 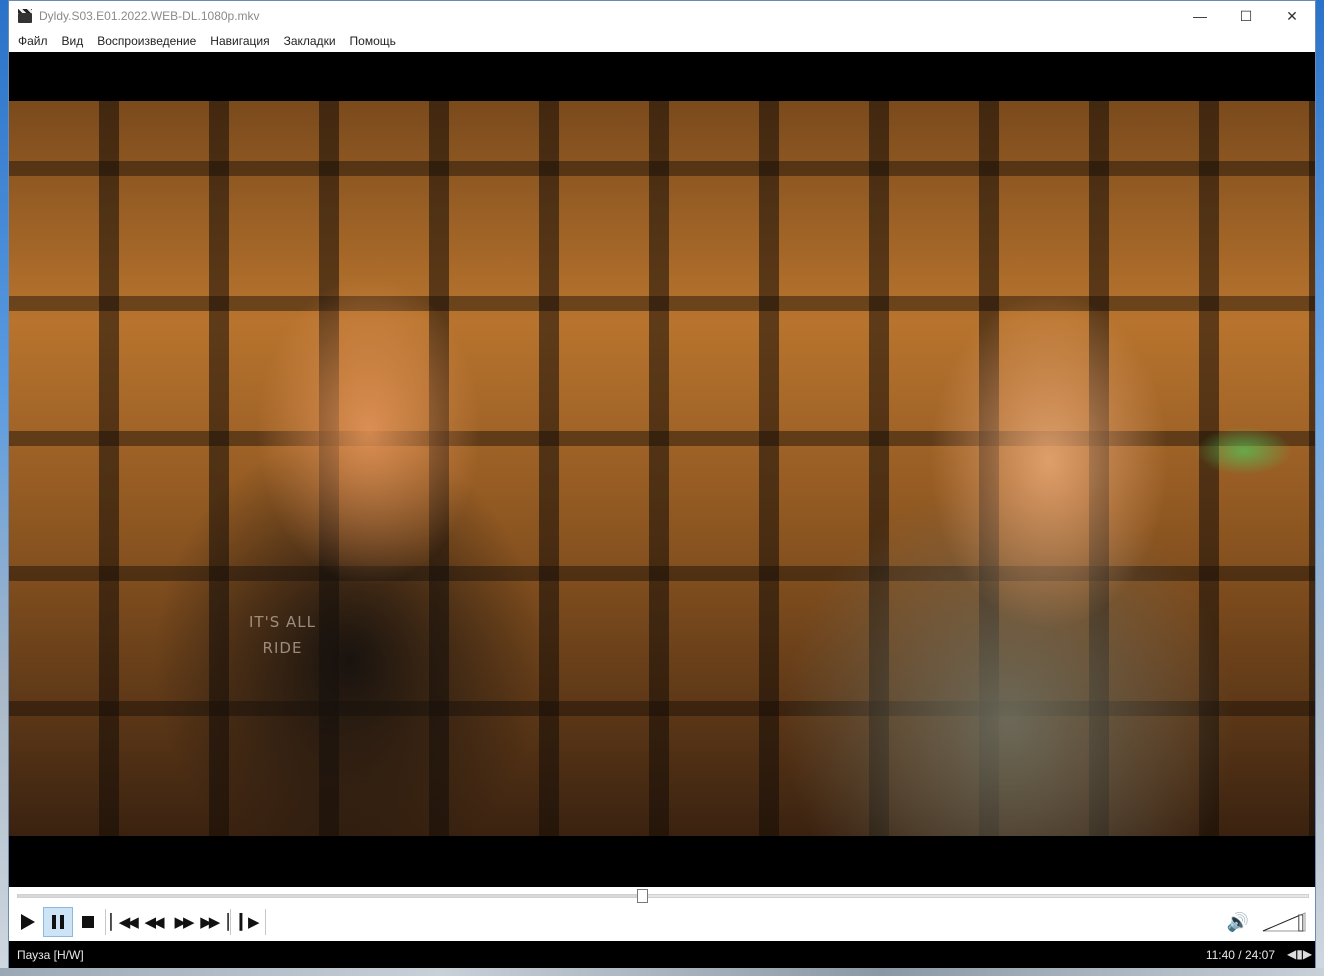 What do you see at coordinates (25, 16) in the screenshot?
I see `clapperboard-icon` at bounding box center [25, 16].